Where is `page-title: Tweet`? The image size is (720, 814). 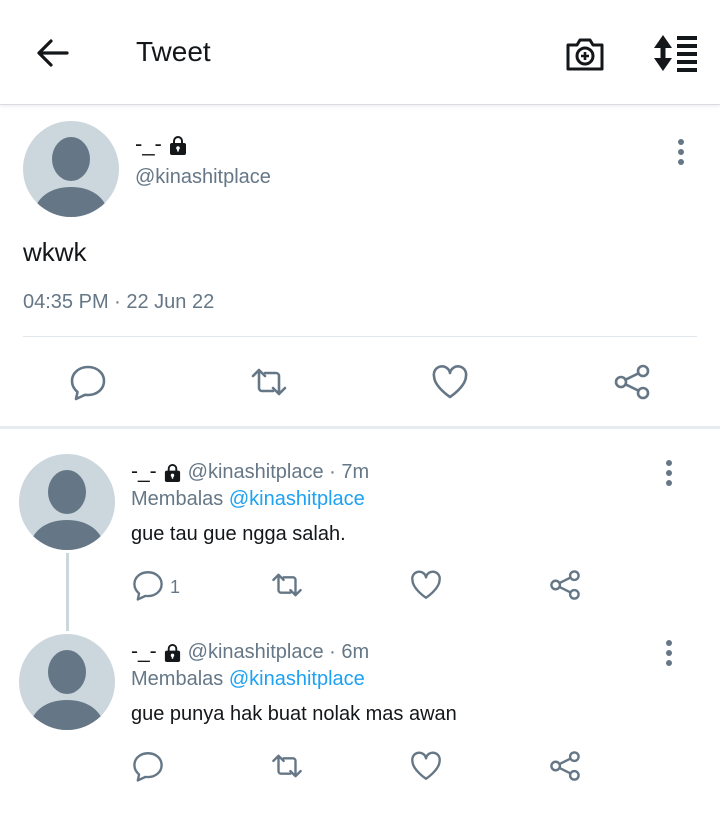
page-title: Tweet is located at coordinates (173, 51).